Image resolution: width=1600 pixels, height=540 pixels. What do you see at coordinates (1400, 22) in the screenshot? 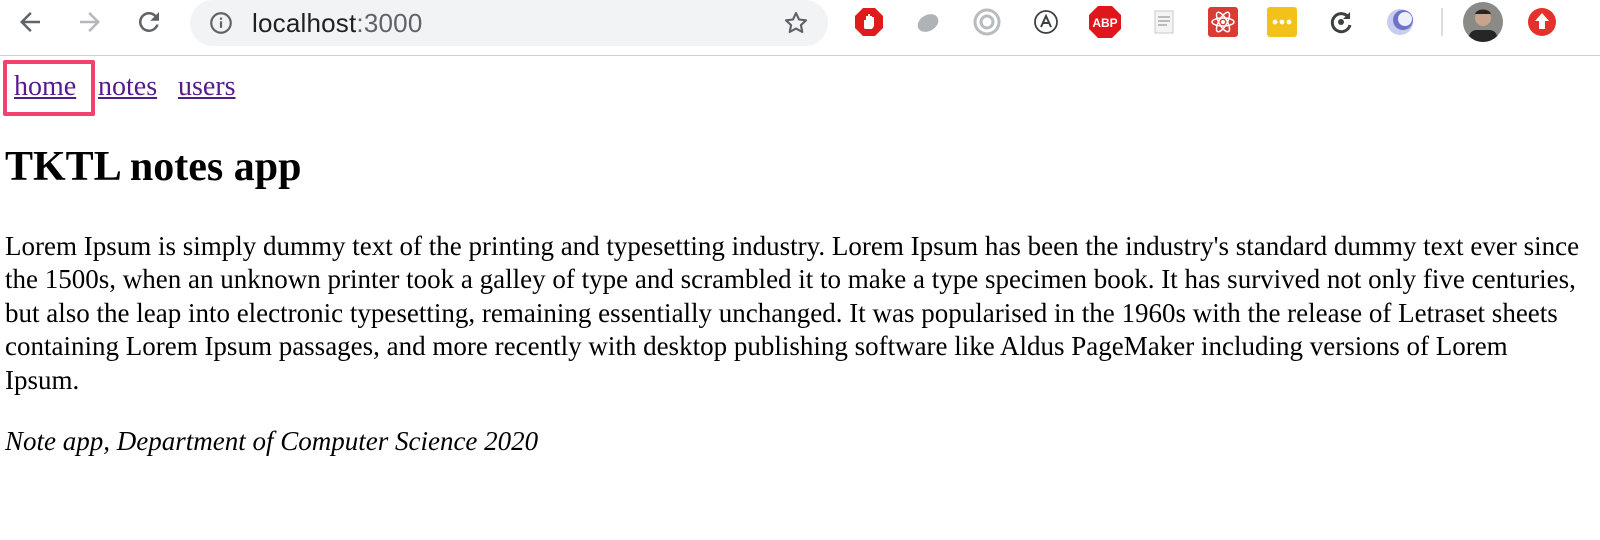
I see `moon-icon` at bounding box center [1400, 22].